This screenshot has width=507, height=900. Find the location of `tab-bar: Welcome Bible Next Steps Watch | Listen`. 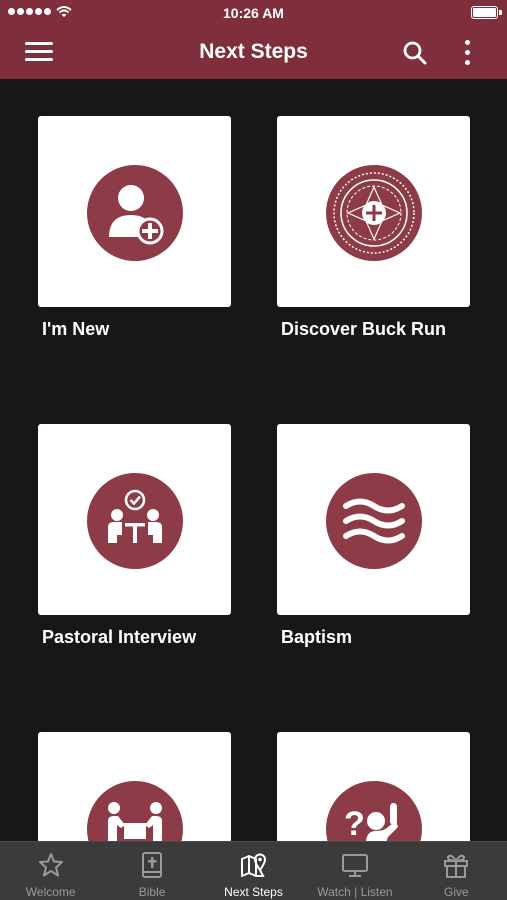

tab-bar: Welcome Bible Next Steps Watch | Listen is located at coordinates (253, 870).